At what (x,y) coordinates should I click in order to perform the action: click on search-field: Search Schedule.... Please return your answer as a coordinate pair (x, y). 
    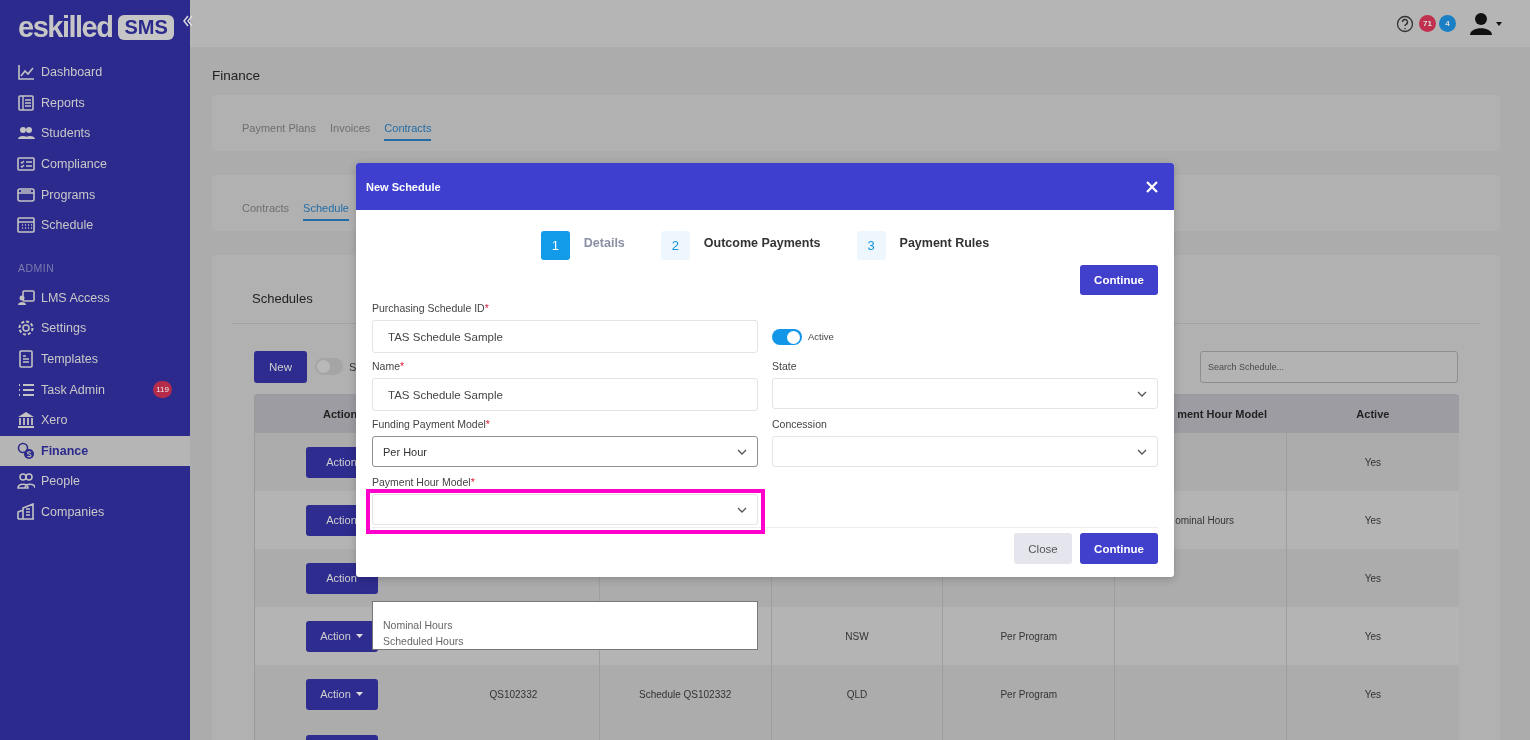
    Looking at the image, I should click on (1329, 366).